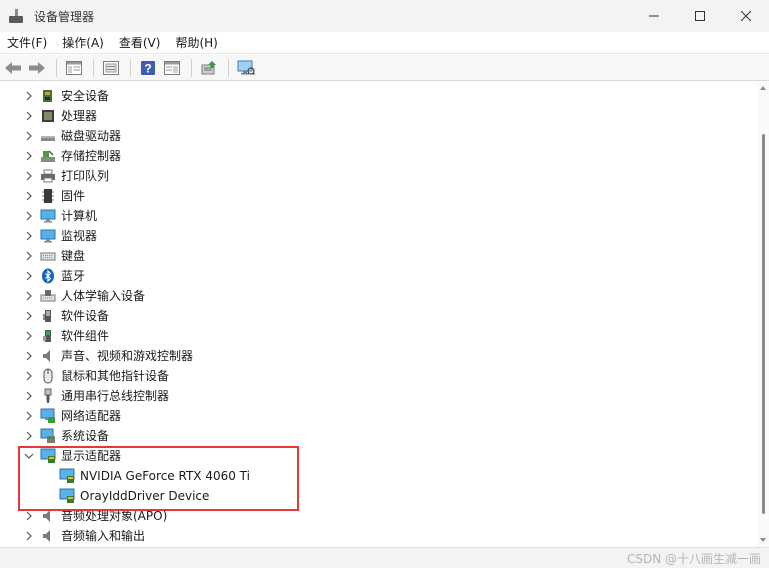 The height and width of the screenshot is (568, 769). I want to click on tree-label: 显示适配器, so click(91, 456).